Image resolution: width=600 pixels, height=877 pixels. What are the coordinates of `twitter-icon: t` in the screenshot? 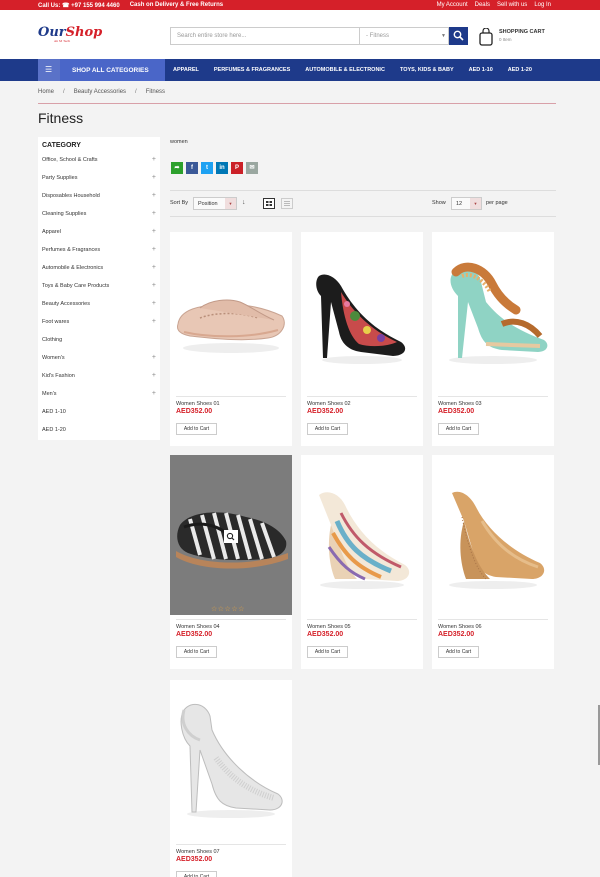 It's located at (207, 168).